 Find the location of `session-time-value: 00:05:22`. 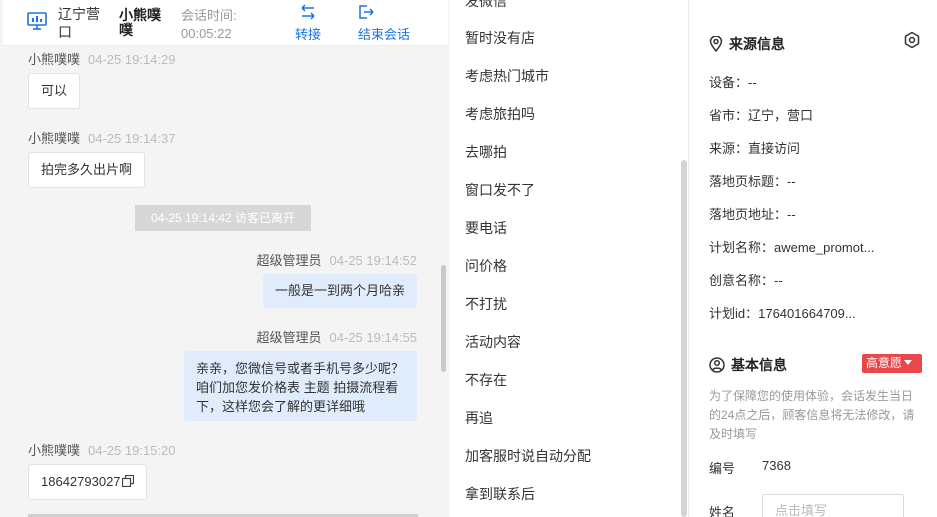

session-time-value: 00:05:22 is located at coordinates (206, 33).